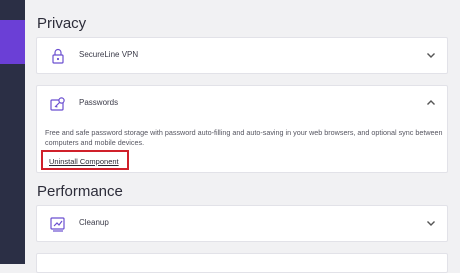 The image size is (460, 273). Describe the element at coordinates (431, 103) in the screenshot. I see `chevron-up-icon` at that location.